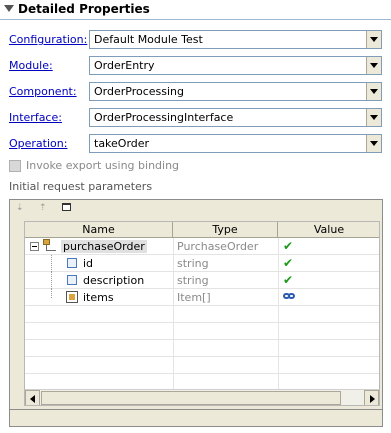 The image size is (391, 433). Describe the element at coordinates (35, 117) in the screenshot. I see `interface-label: Interface:` at that location.